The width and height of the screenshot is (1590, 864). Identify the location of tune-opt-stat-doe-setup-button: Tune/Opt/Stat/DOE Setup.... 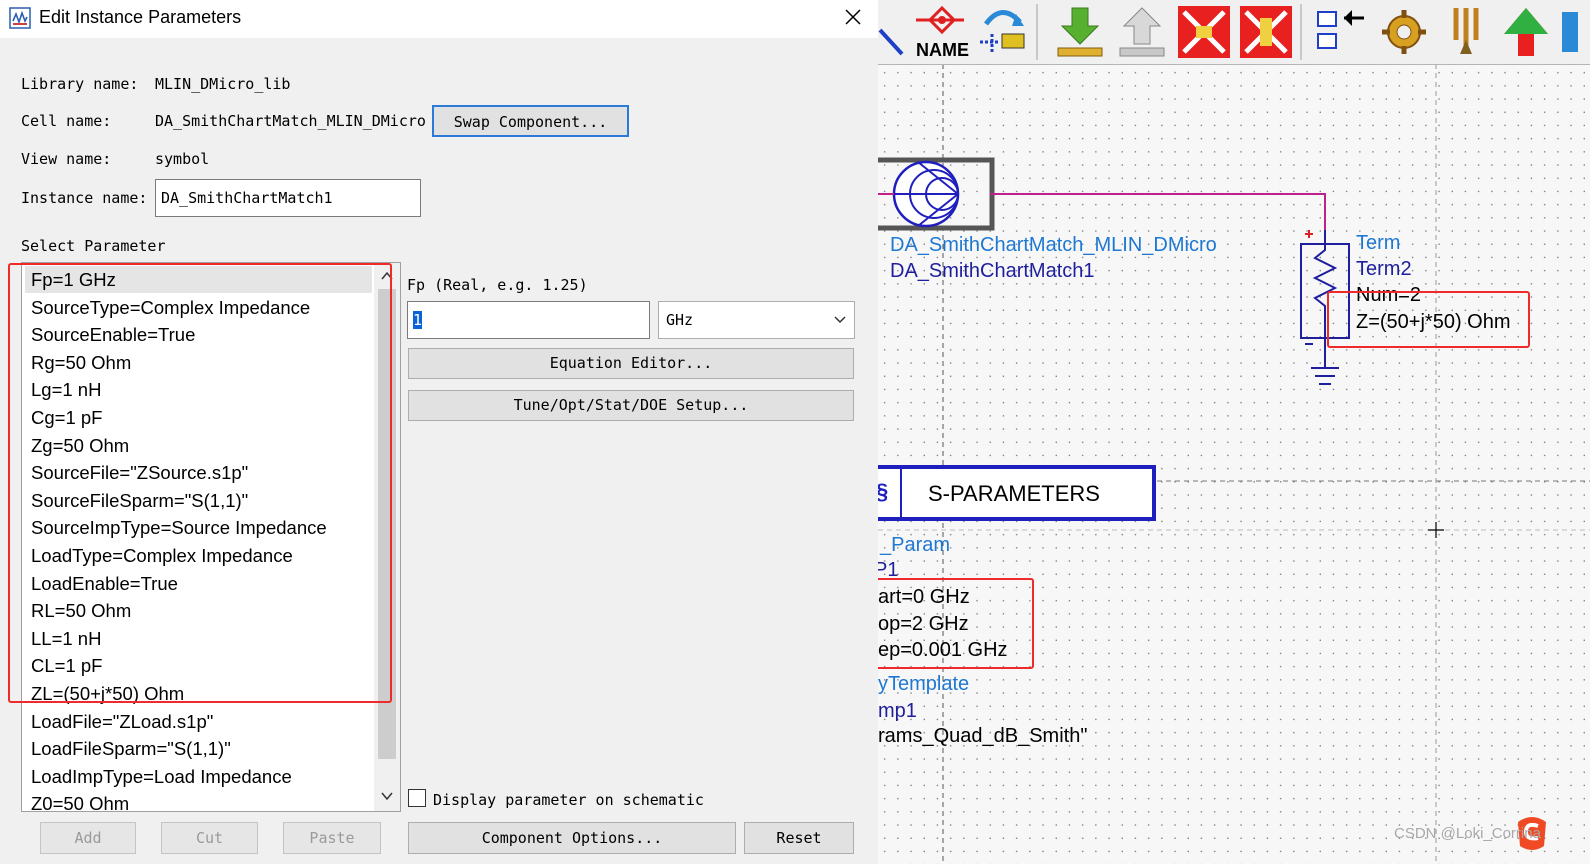
(631, 405).